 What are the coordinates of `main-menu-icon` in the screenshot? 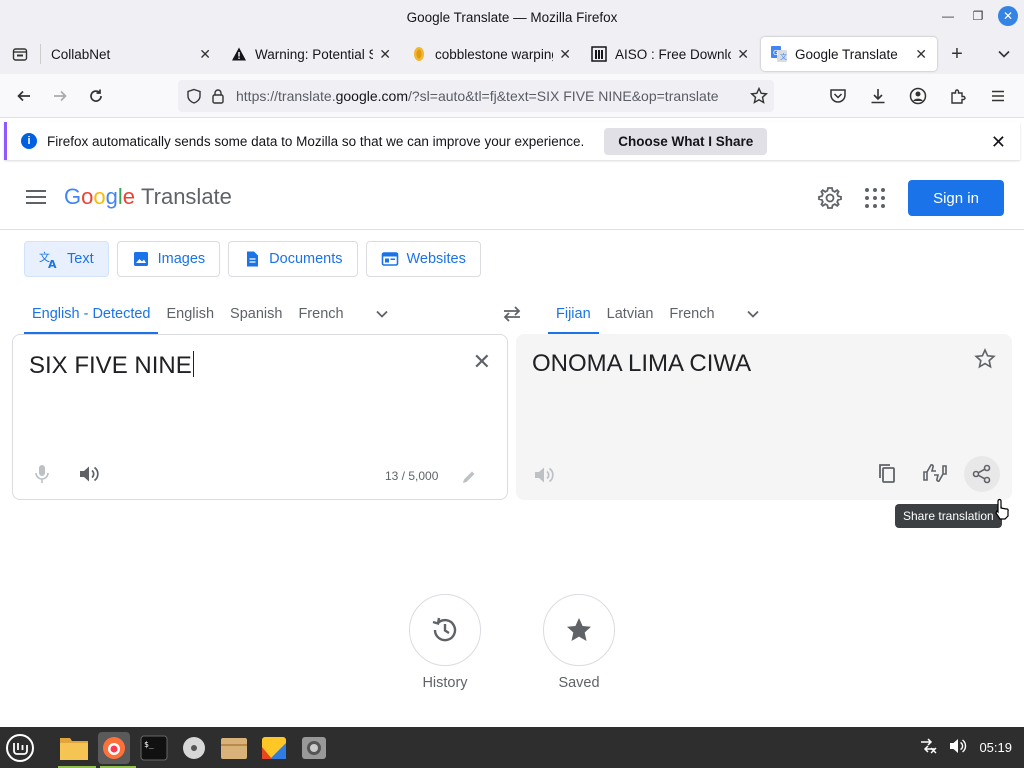 It's located at (36, 198).